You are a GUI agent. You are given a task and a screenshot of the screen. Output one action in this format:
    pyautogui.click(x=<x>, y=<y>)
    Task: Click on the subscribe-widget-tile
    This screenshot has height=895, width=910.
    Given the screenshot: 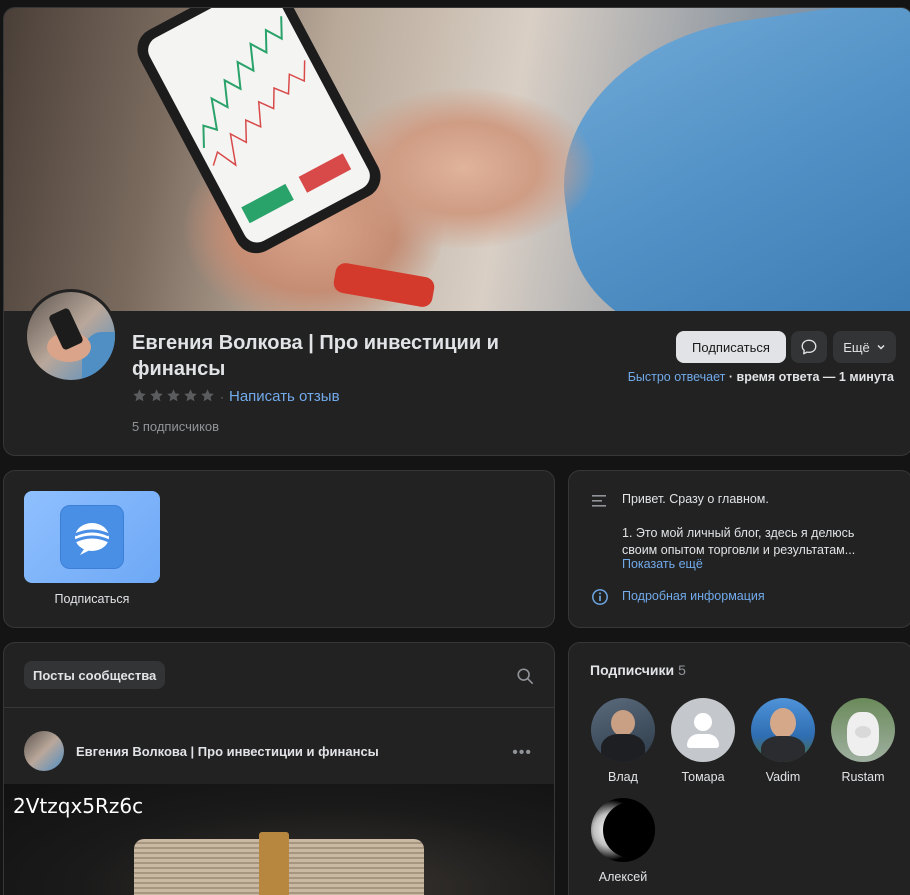 What is the action you would take?
    pyautogui.click(x=92, y=537)
    